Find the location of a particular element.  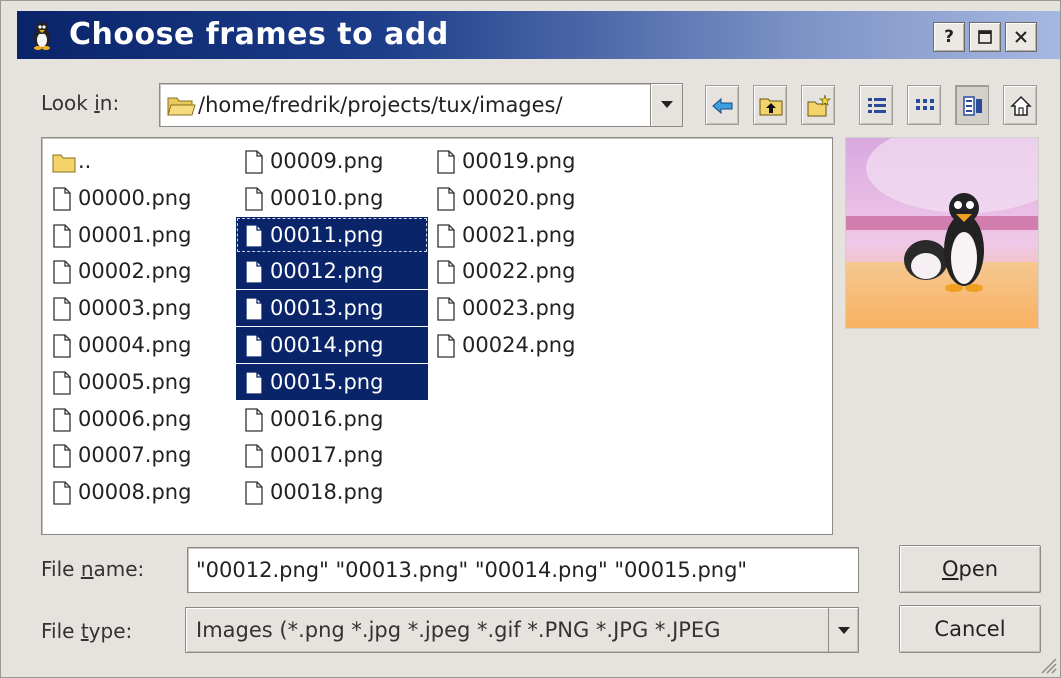

file-name-text: 00024.png is located at coordinates (519, 345).